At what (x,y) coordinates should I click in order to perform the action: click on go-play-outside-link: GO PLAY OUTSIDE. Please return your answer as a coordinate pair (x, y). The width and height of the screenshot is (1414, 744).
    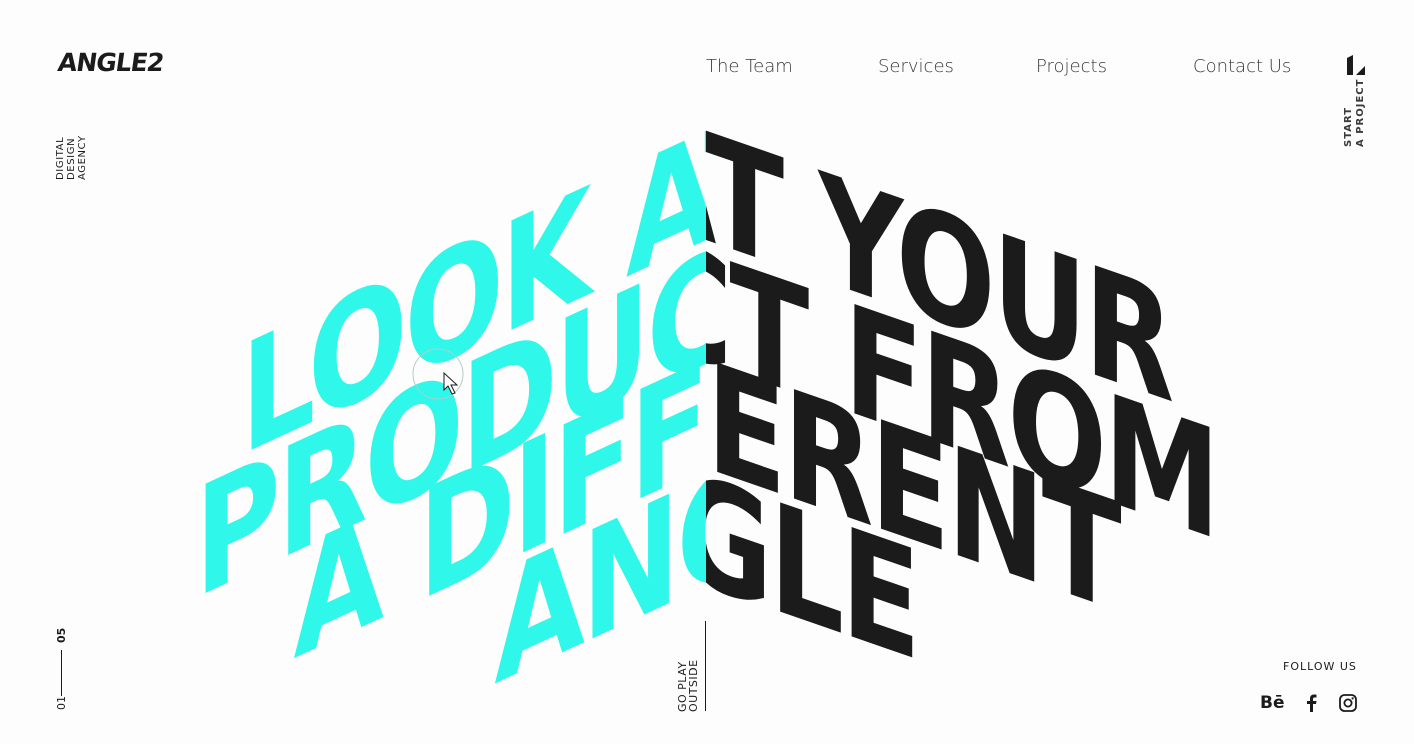
    Looking at the image, I should click on (688, 685).